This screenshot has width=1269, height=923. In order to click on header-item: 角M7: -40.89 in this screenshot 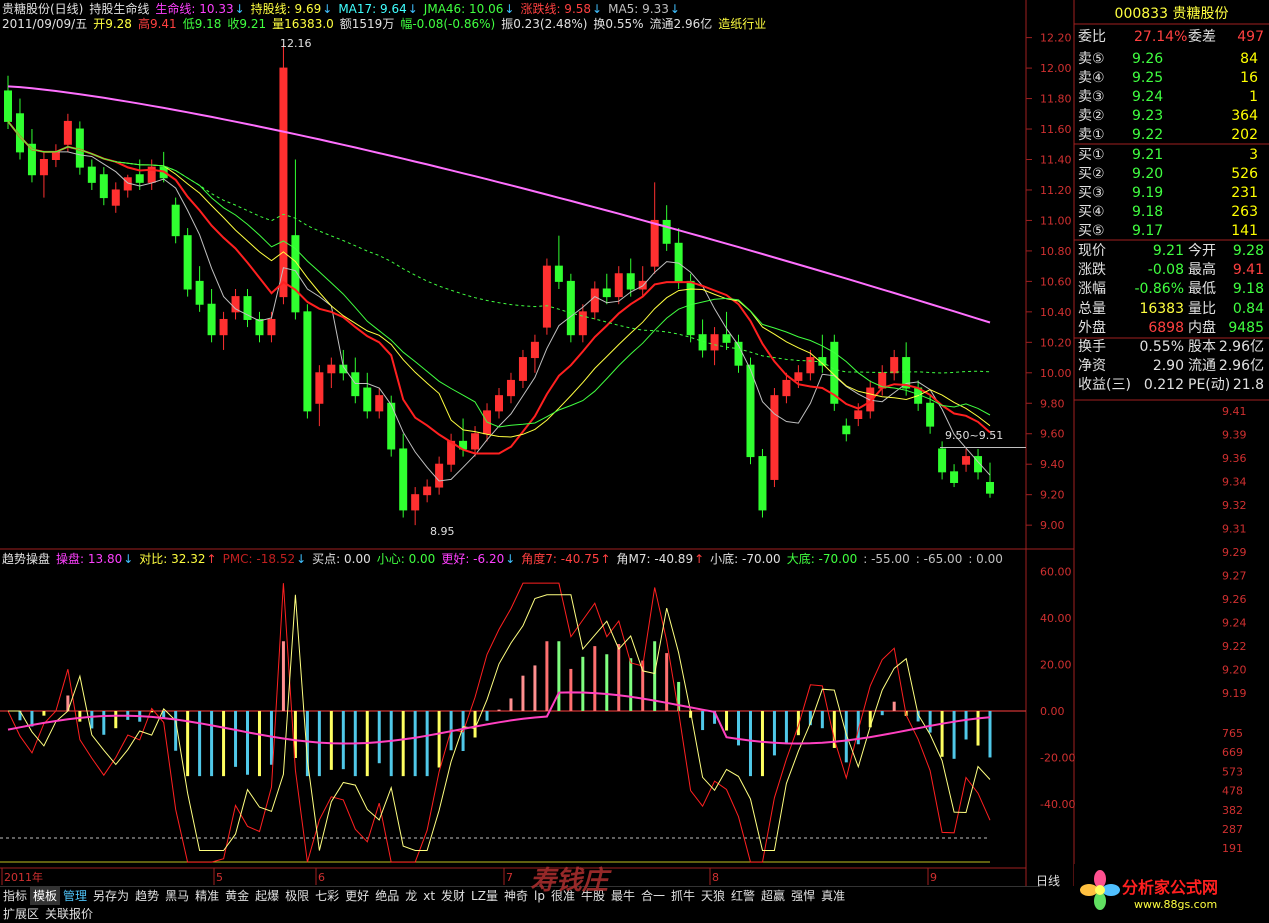, I will do `click(655, 559)`.